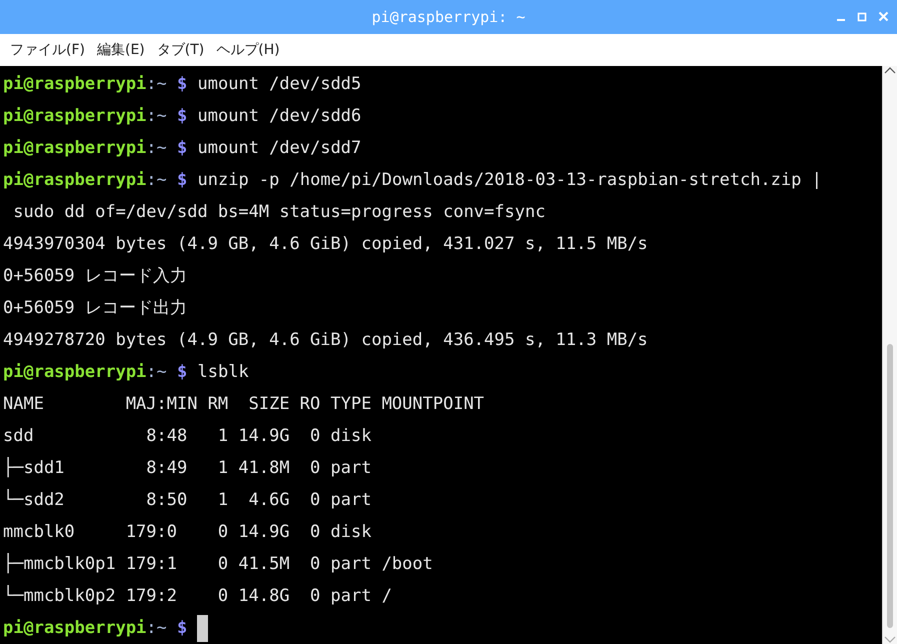 The width and height of the screenshot is (897, 644). I want to click on menu-item: ファイル(F), so click(47, 50).